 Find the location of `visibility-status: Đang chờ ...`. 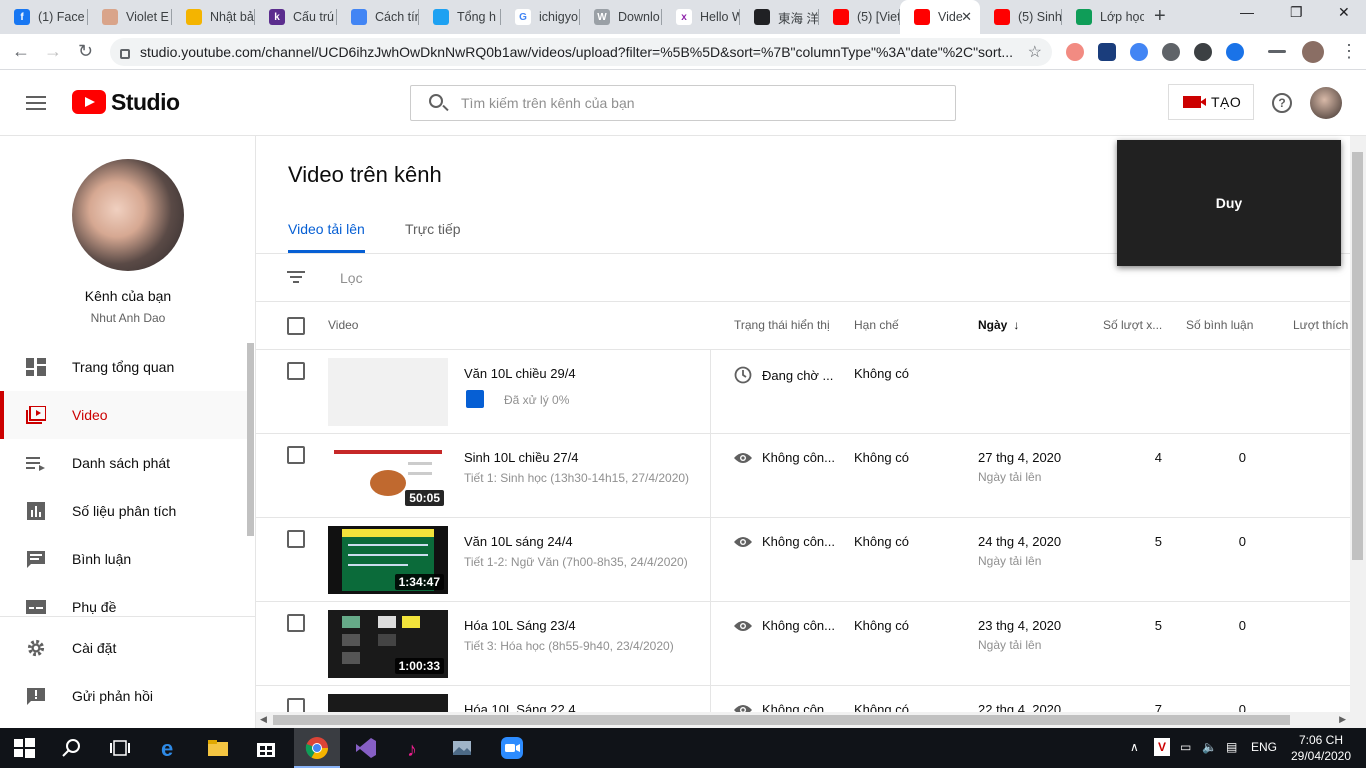

visibility-status: Đang chờ ... is located at coordinates (783, 375).